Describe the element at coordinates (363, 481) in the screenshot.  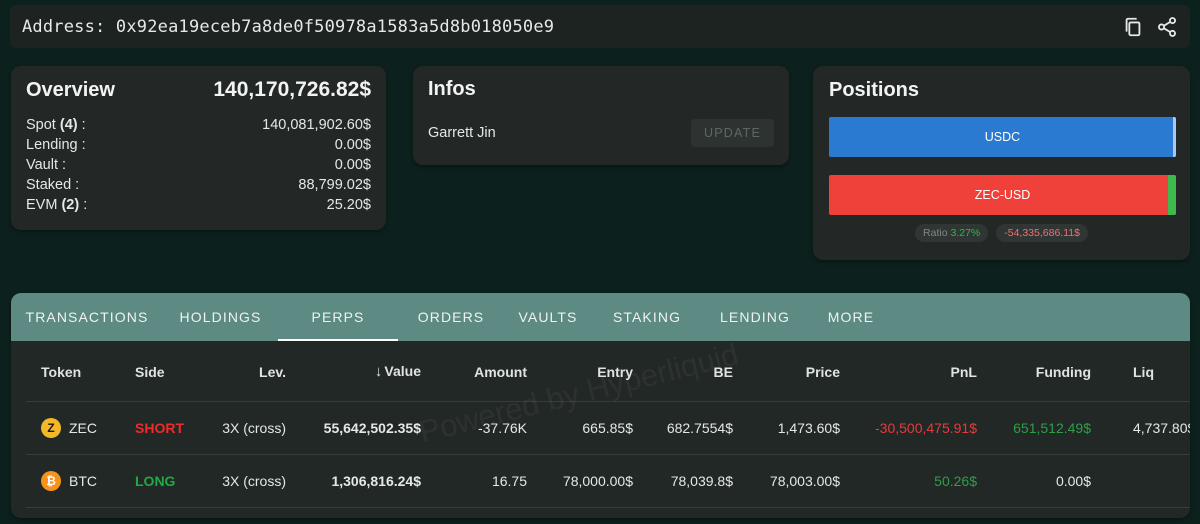
I see `cell-value: 1,306,816.24$` at that location.